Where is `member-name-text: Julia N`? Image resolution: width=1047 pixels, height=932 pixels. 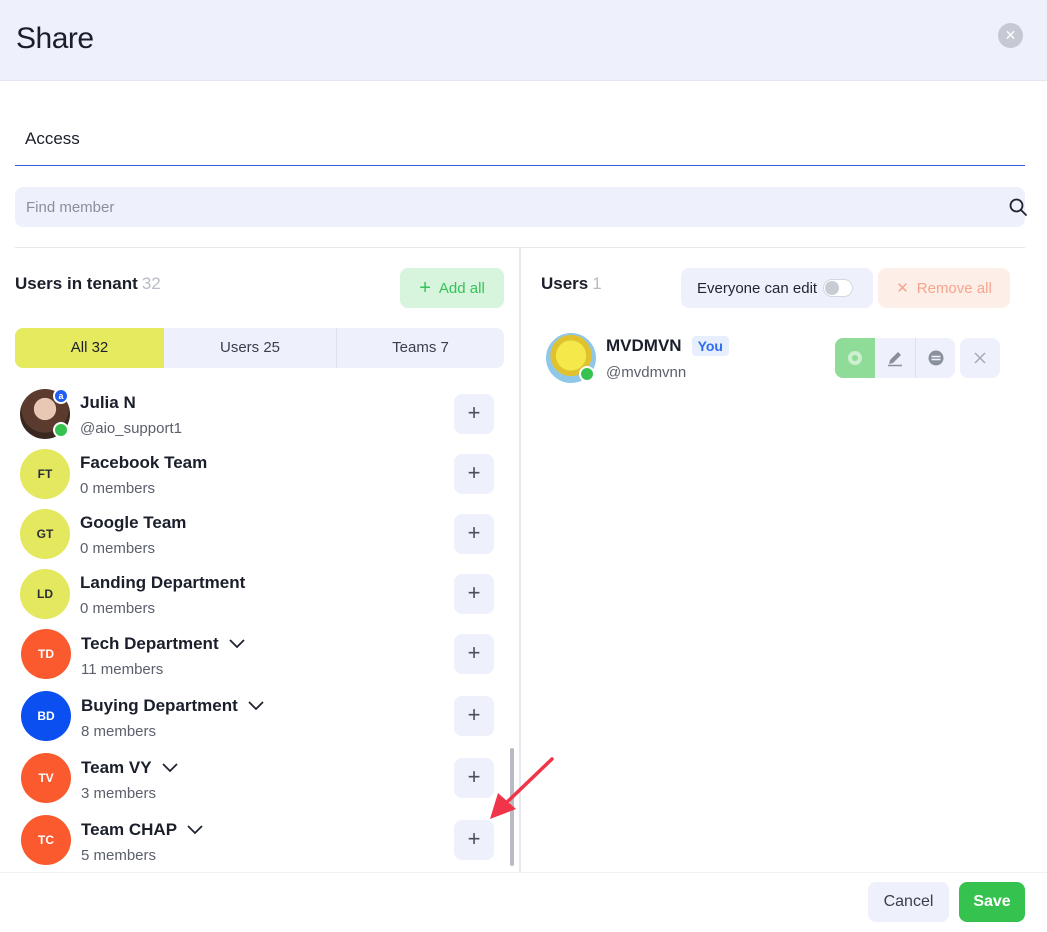 member-name-text: Julia N is located at coordinates (108, 402).